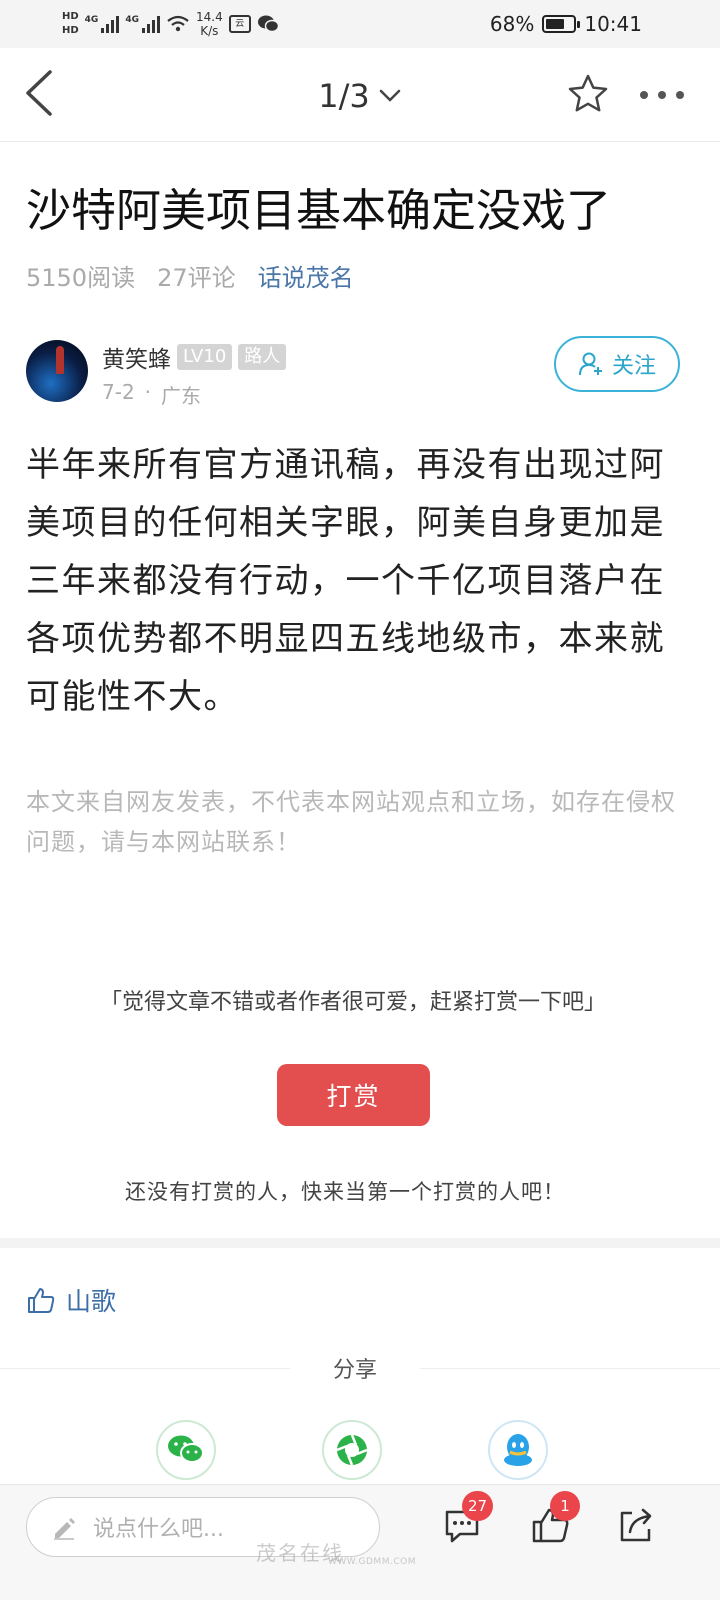 This screenshot has width=720, height=1600. Describe the element at coordinates (319, 210) in the screenshot. I see `post-title: 沙特阿美项目基本确定没戏了` at that location.